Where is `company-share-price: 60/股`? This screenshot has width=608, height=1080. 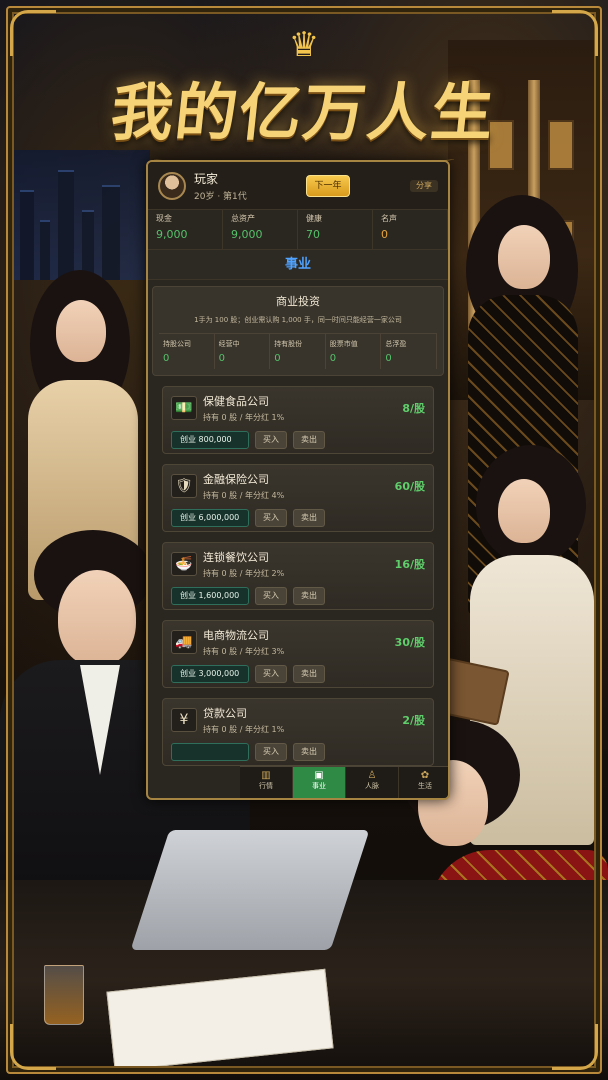 company-share-price: 60/股 is located at coordinates (409, 486).